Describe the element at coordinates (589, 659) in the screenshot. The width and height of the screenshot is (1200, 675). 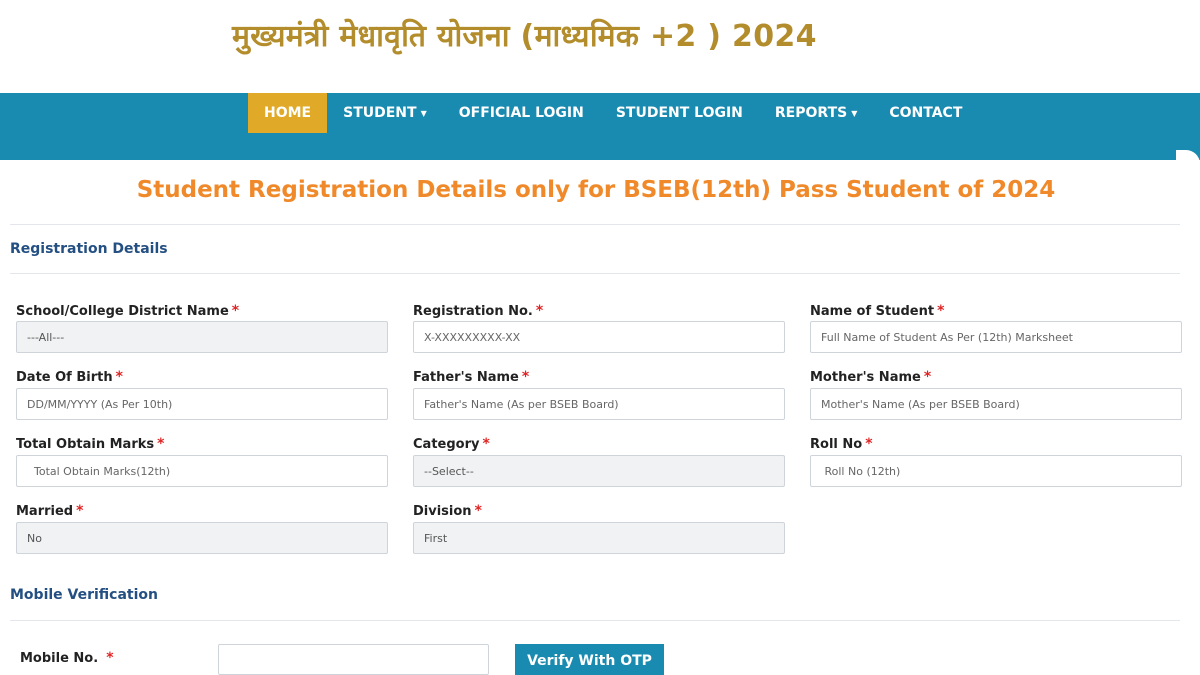
I see `verify-otp-button: Verify With OTP` at that location.